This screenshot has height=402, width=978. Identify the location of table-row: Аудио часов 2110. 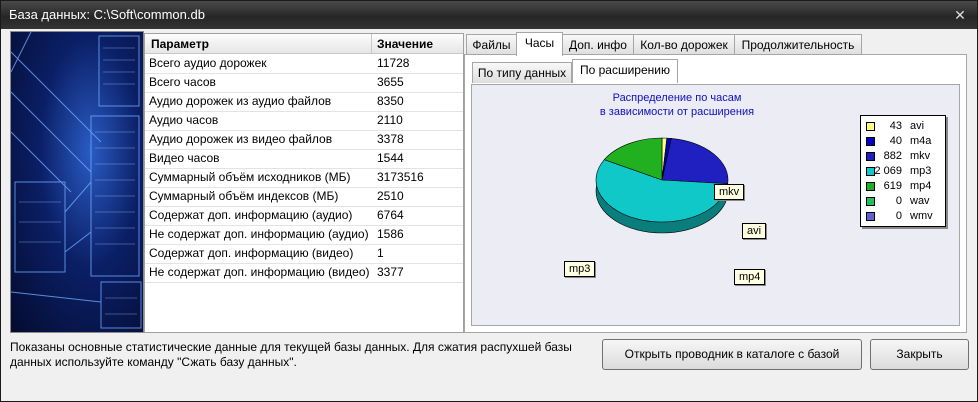
(304, 121).